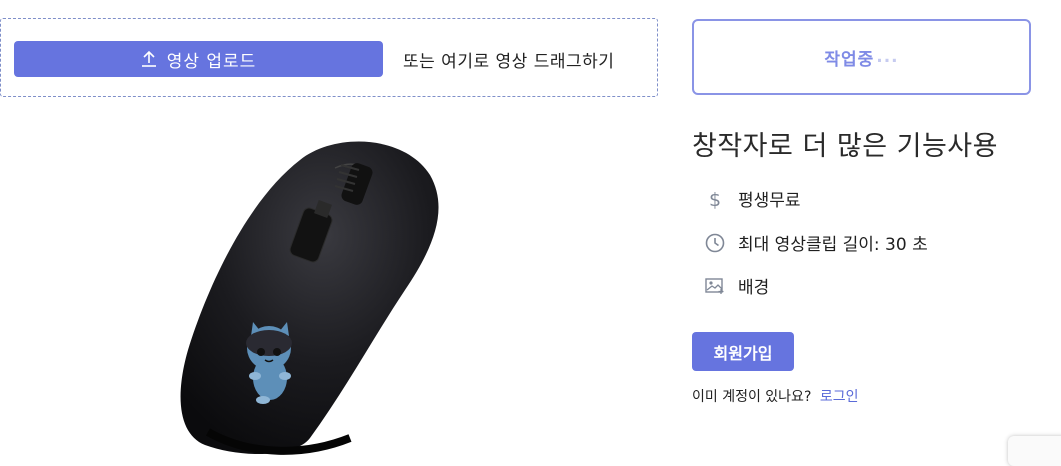 Image resolution: width=1061 pixels, height=466 pixels. What do you see at coordinates (833, 245) in the screenshot?
I see `feature-label: 최대 영상클립 길이: 30 초` at bounding box center [833, 245].